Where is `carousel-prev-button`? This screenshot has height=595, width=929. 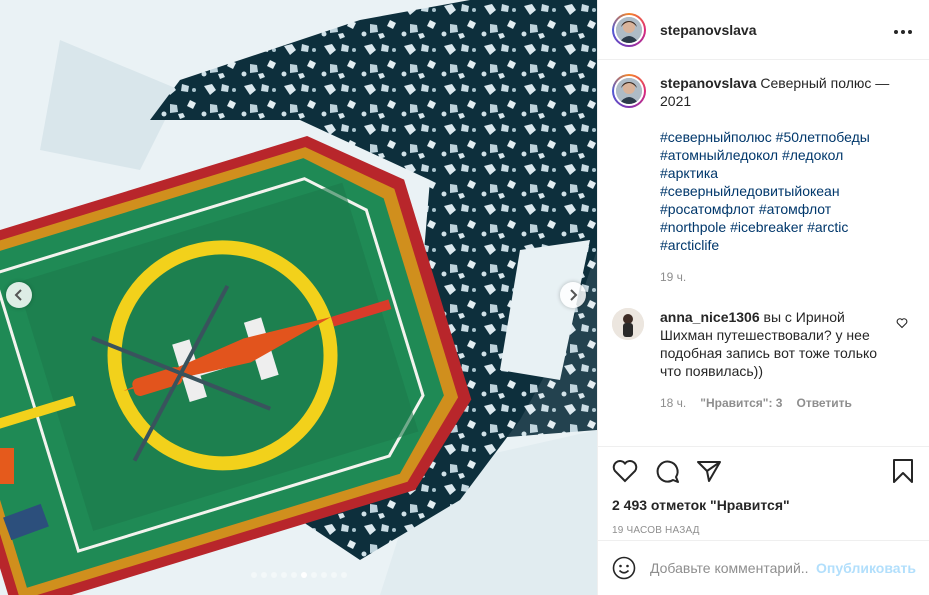 carousel-prev-button is located at coordinates (19, 295).